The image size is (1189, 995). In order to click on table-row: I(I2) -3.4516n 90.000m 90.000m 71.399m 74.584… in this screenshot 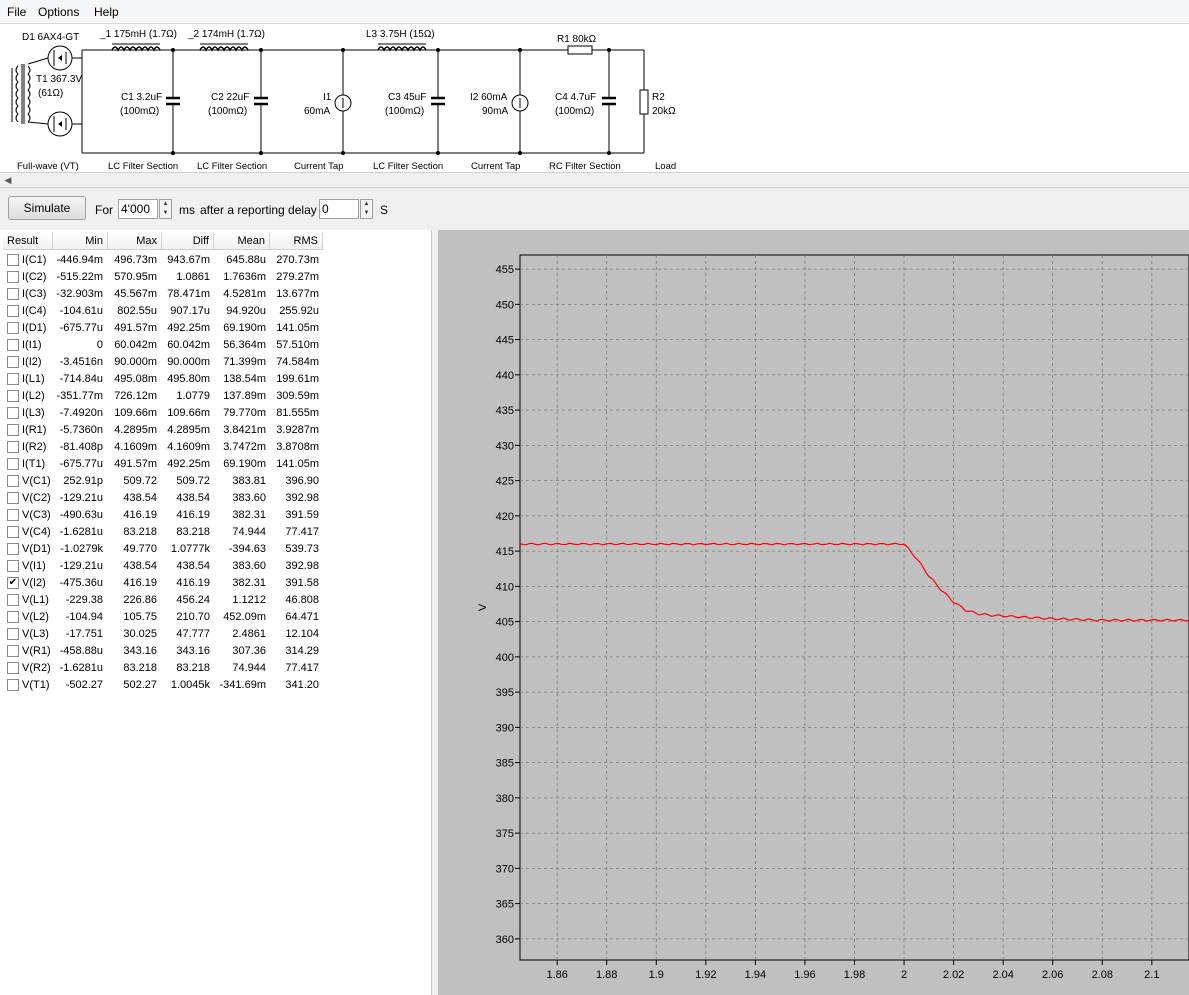, I will do `click(215, 362)`.